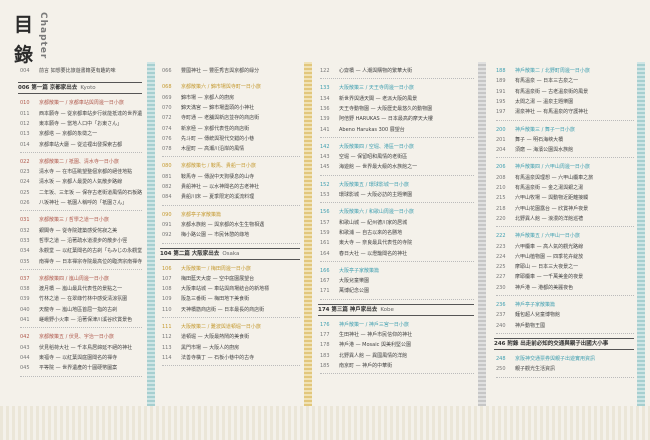 This screenshot has width=650, height=440. I want to click on page-number: 191, so click(501, 91).